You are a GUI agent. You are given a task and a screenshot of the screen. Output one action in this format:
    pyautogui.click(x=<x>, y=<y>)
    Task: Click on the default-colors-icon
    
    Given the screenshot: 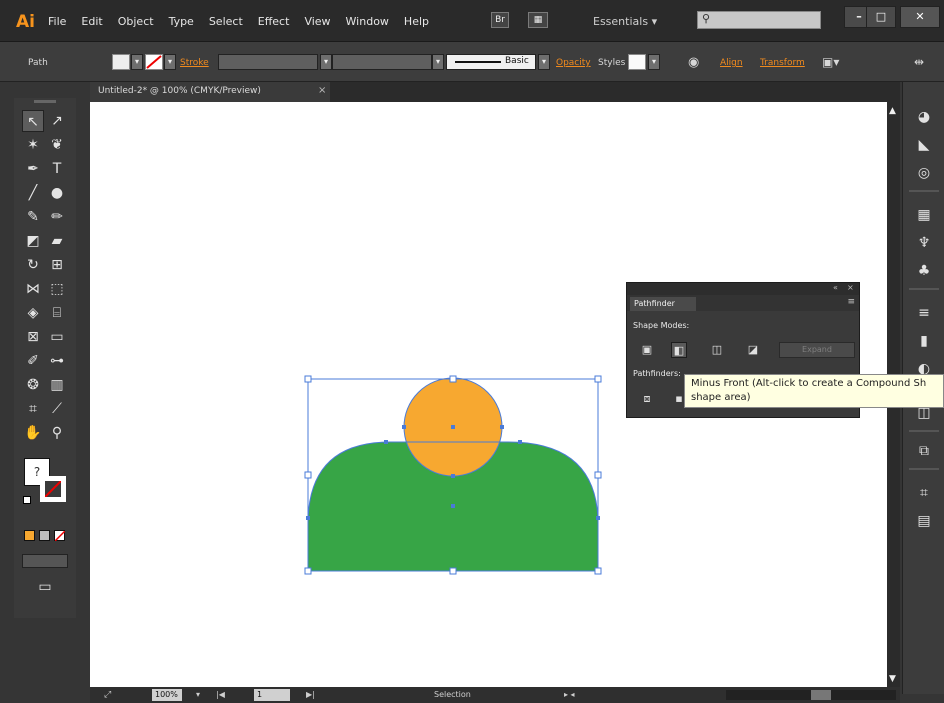 What is the action you would take?
    pyautogui.click(x=27, y=500)
    